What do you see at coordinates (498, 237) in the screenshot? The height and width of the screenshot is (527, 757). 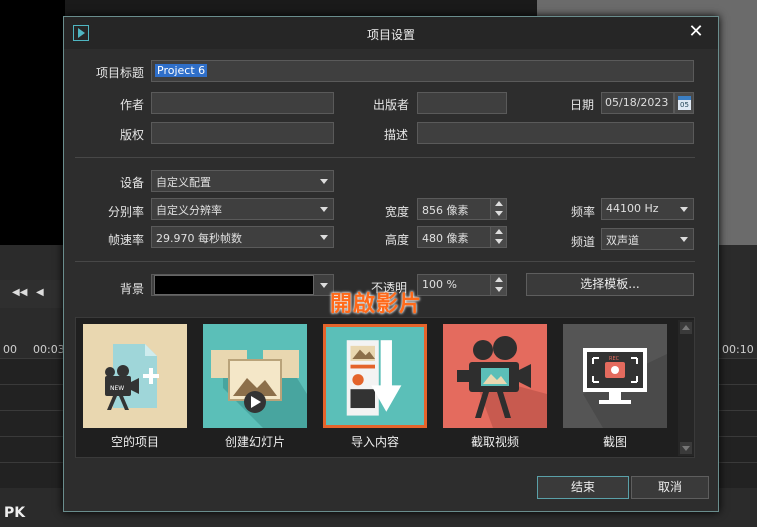 I see `height-spin-buttons` at bounding box center [498, 237].